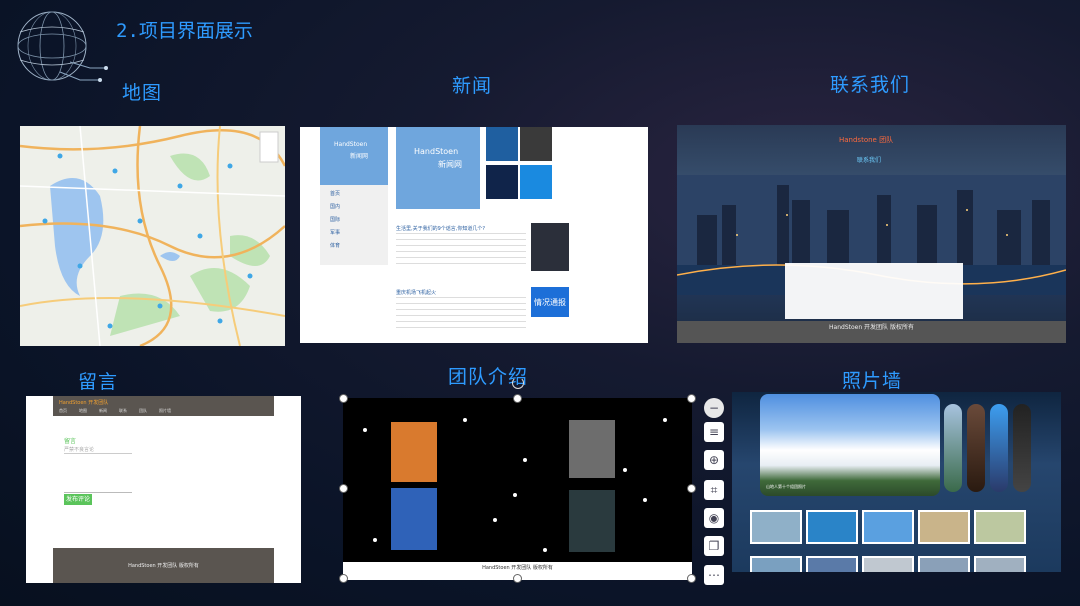 This screenshot has width=1080, height=606. Describe the element at coordinates (517, 489) in the screenshot. I see `team-screenshot: HandStoen 开发团队 版权所有` at that location.